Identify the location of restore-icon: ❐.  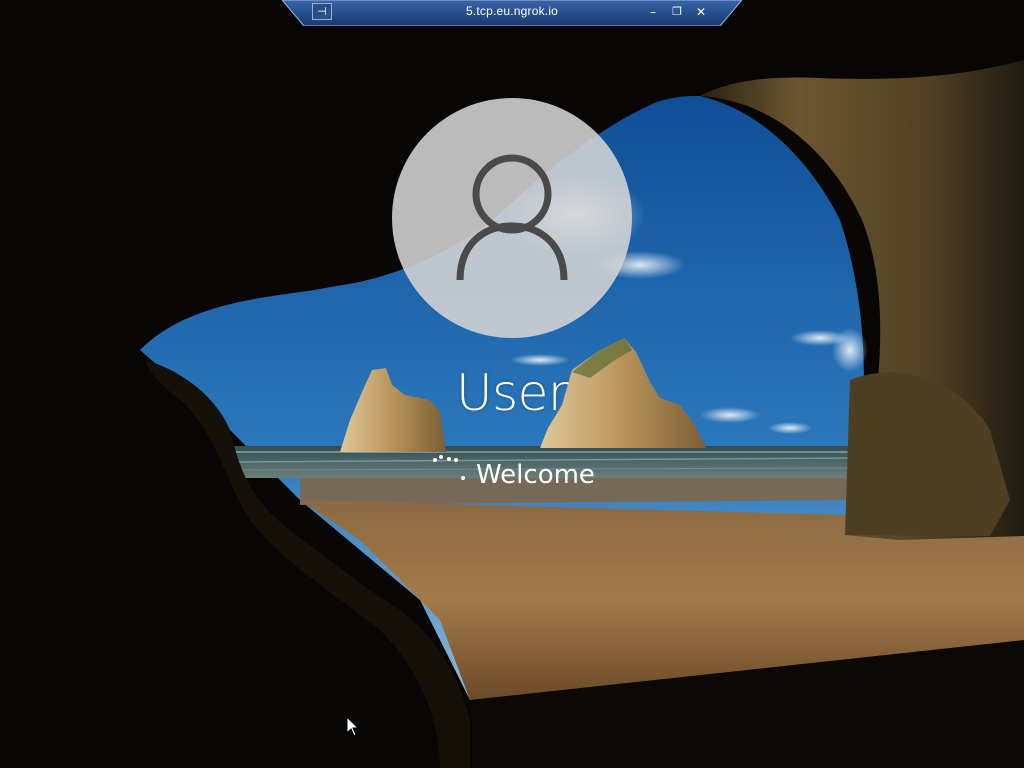
(677, 12).